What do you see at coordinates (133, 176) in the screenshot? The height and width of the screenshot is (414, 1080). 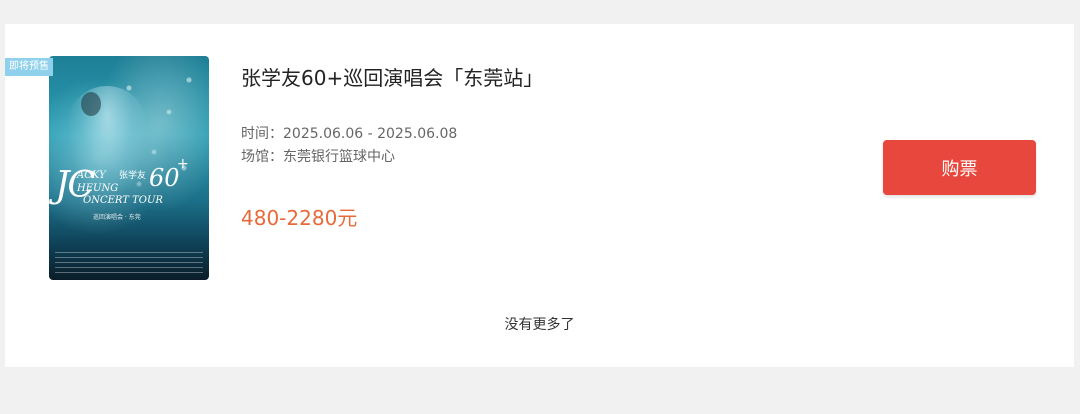 I see `poster-artist-name: 张学友` at bounding box center [133, 176].